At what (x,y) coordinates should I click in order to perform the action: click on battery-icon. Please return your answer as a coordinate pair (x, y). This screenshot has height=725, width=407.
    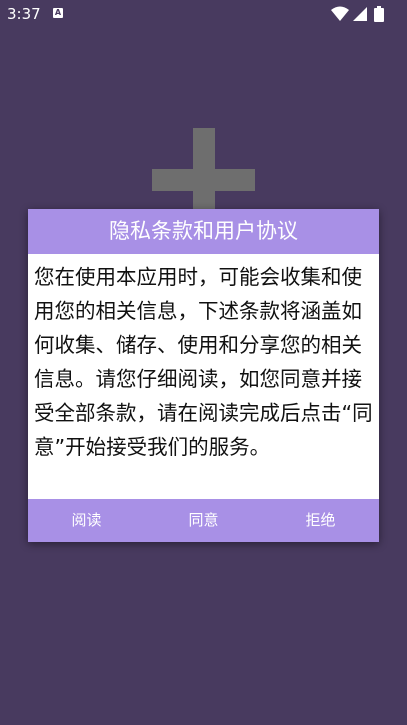
    Looking at the image, I should click on (379, 14).